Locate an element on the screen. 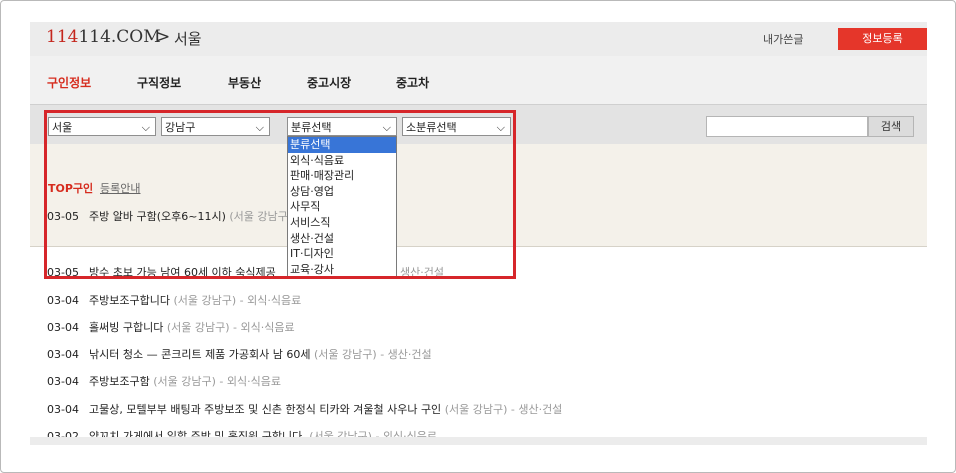 The height and width of the screenshot is (473, 956). nav-job-seeking: 구직정보 is located at coordinates (159, 82).